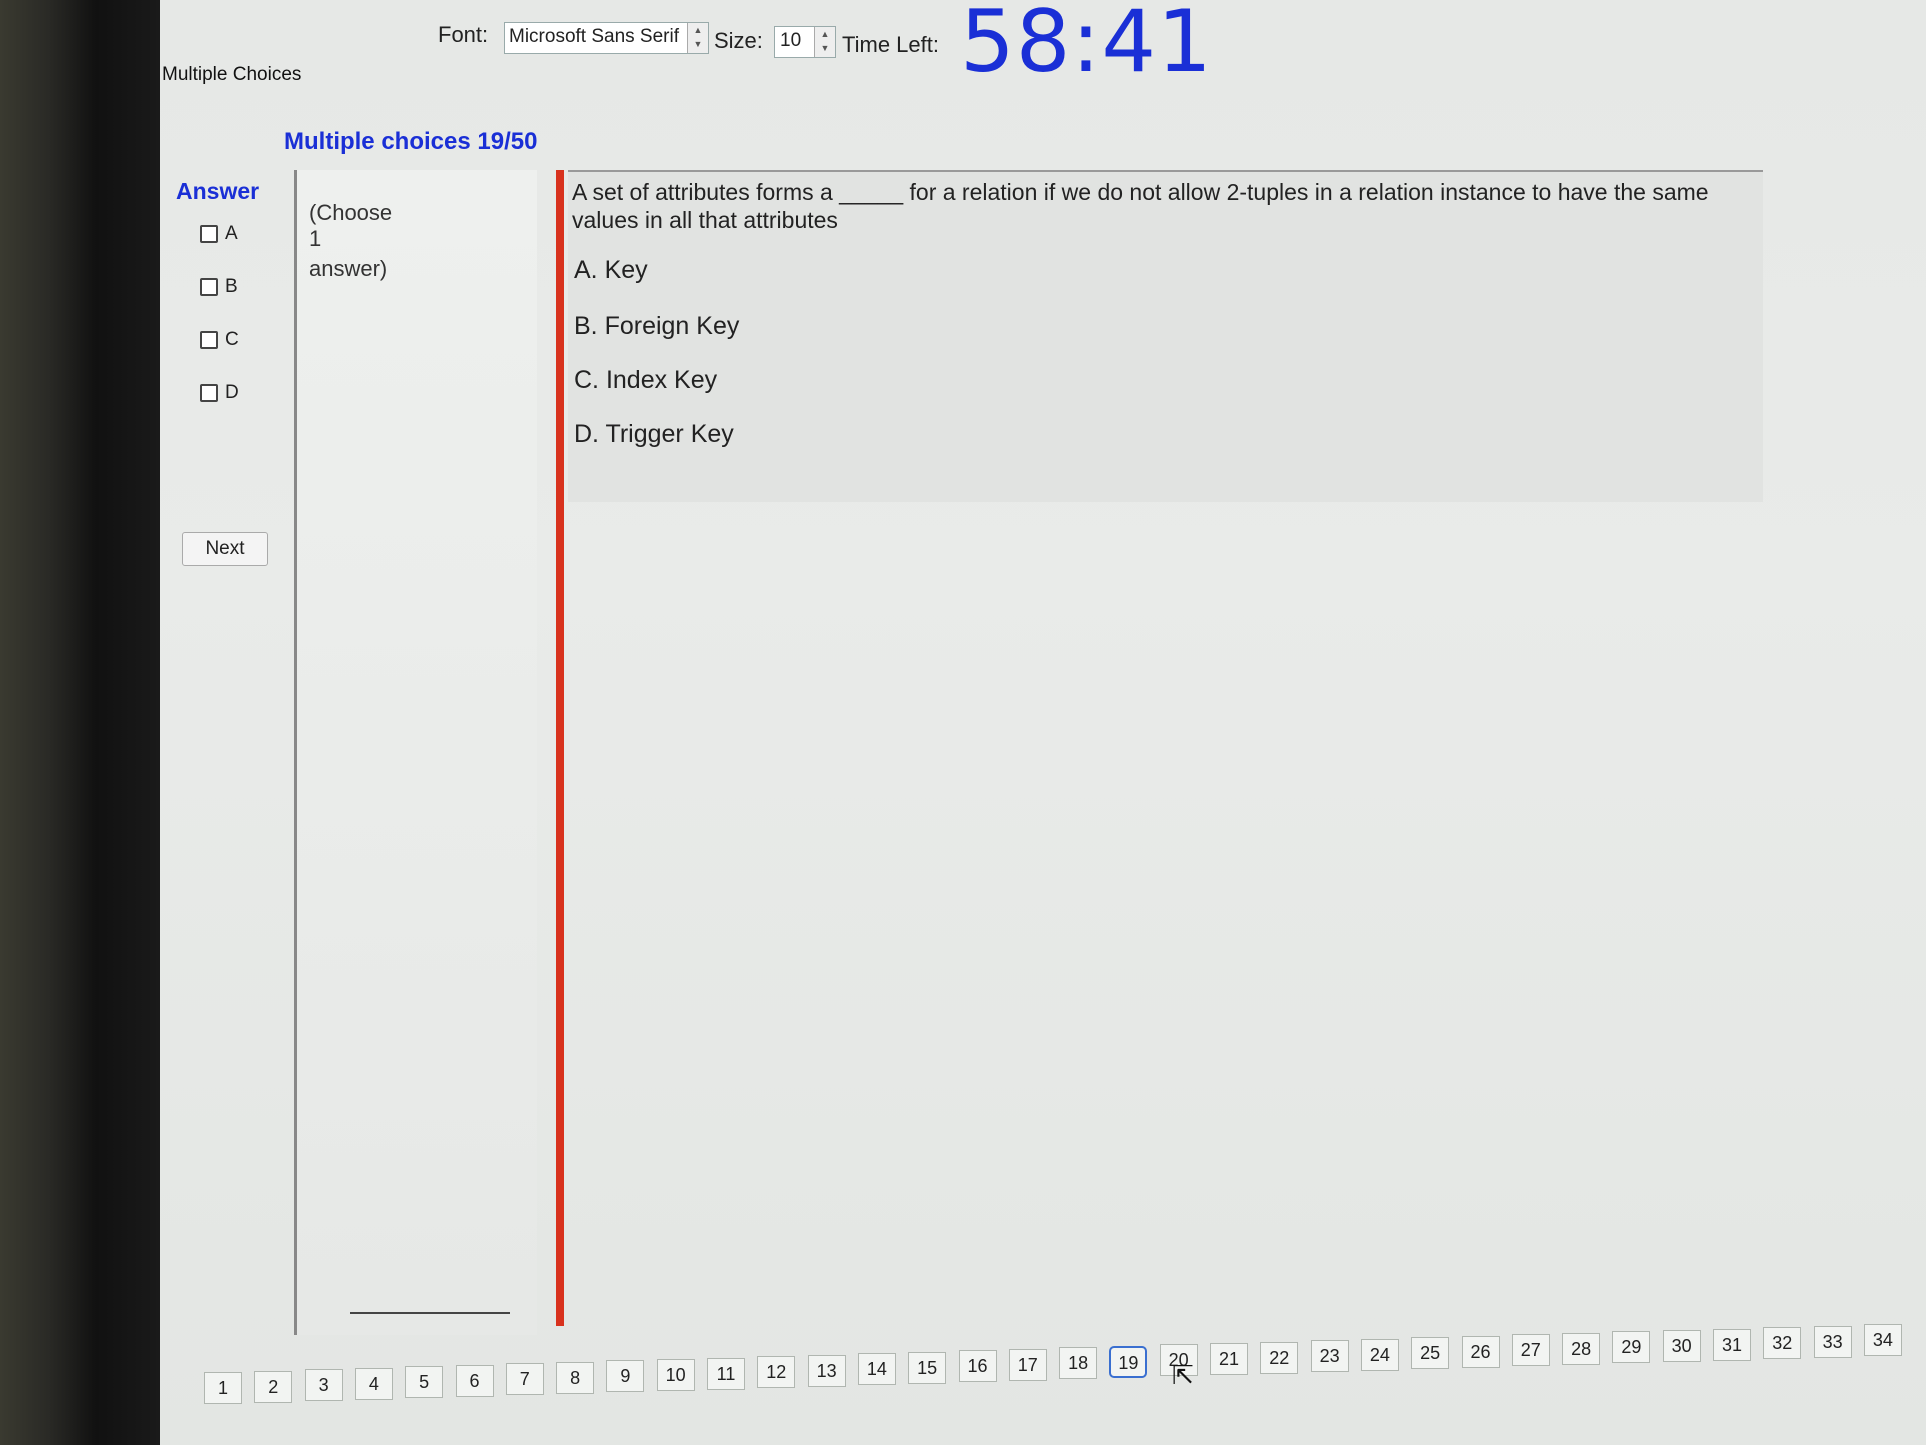  I want to click on checkbox-c, so click(209, 339).